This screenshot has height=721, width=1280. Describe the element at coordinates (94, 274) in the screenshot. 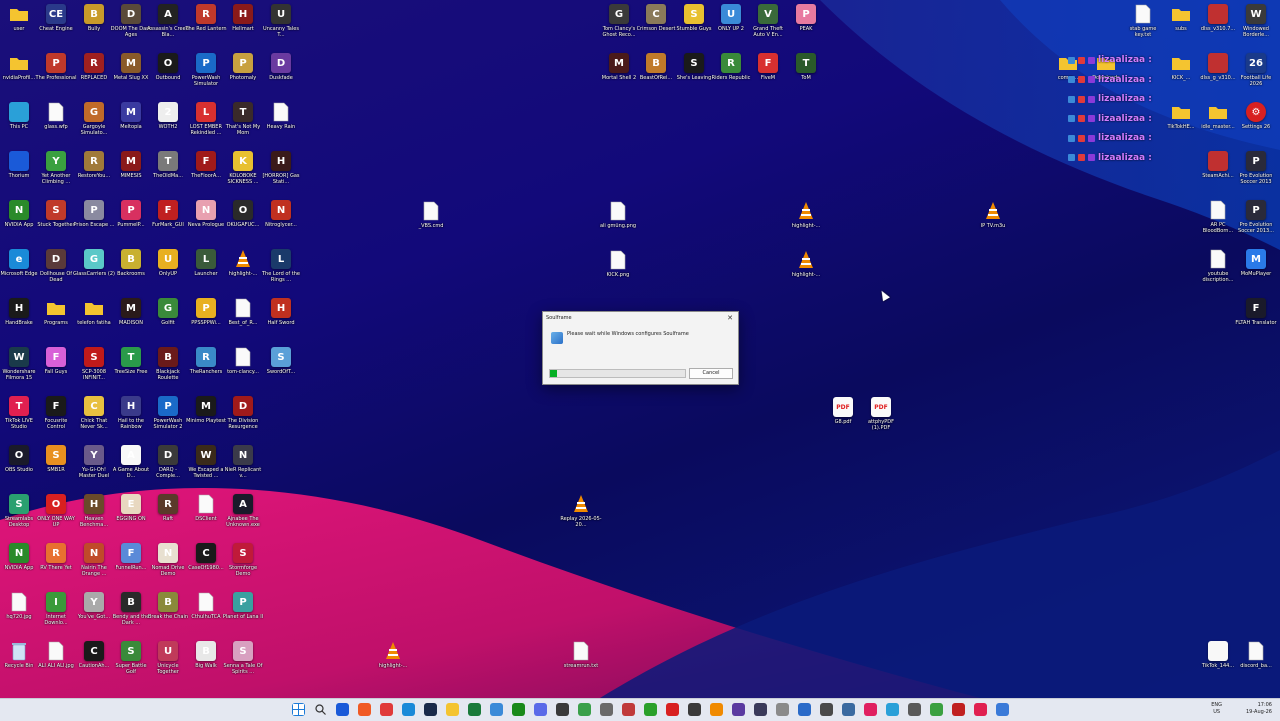

I see `desktop-icon: G GlassCarriers (2)` at that location.